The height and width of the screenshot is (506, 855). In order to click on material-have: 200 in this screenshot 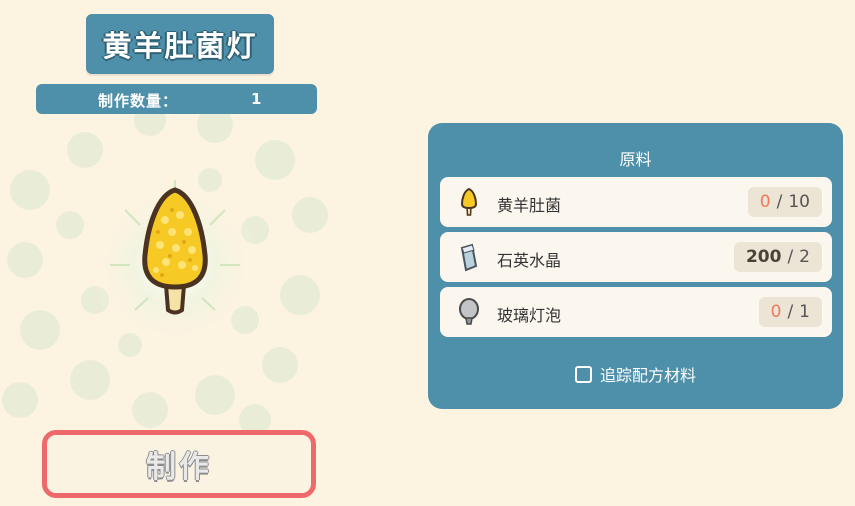, I will do `click(763, 257)`.